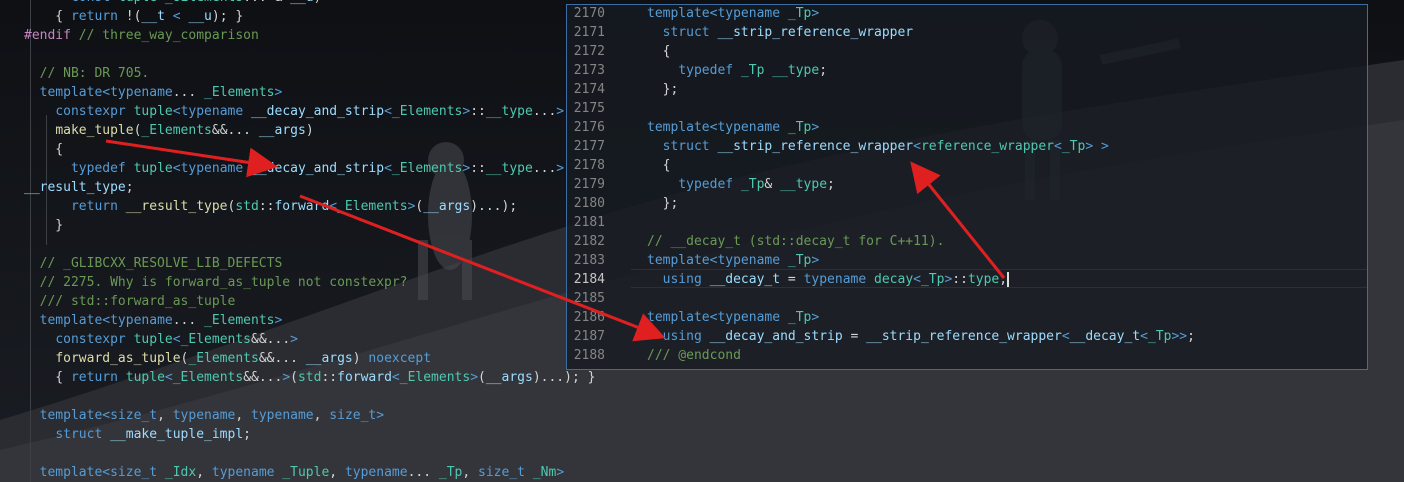 The width and height of the screenshot is (1404, 482). What do you see at coordinates (589, 13) in the screenshot?
I see `line-number: 2170` at bounding box center [589, 13].